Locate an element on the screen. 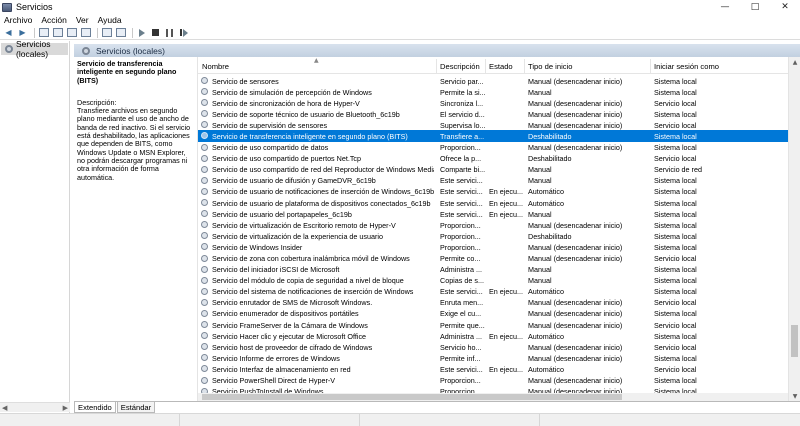 Image resolution: width=800 pixels, height=426 pixels. back-arrow-icon: ◀ is located at coordinates (8, 32).